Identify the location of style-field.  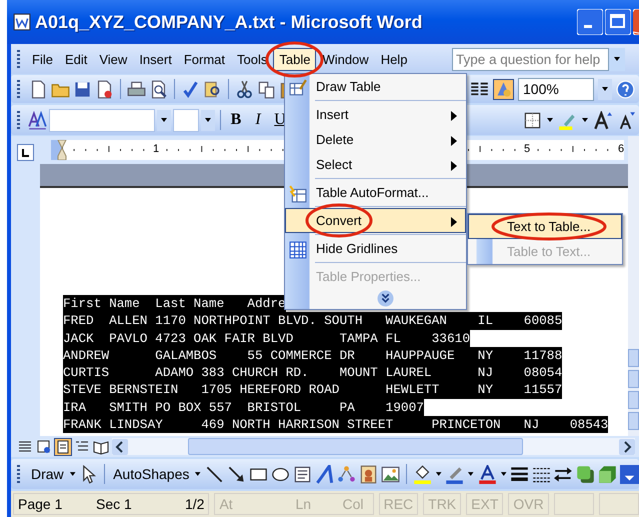
(102, 120).